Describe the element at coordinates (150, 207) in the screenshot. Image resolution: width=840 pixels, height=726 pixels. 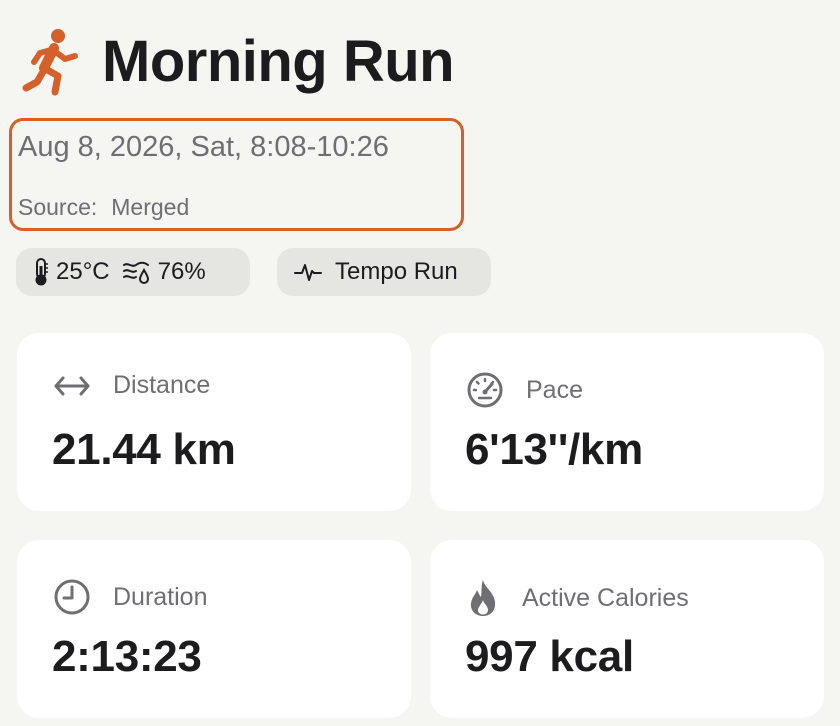
I see `source-value: Merged` at that location.